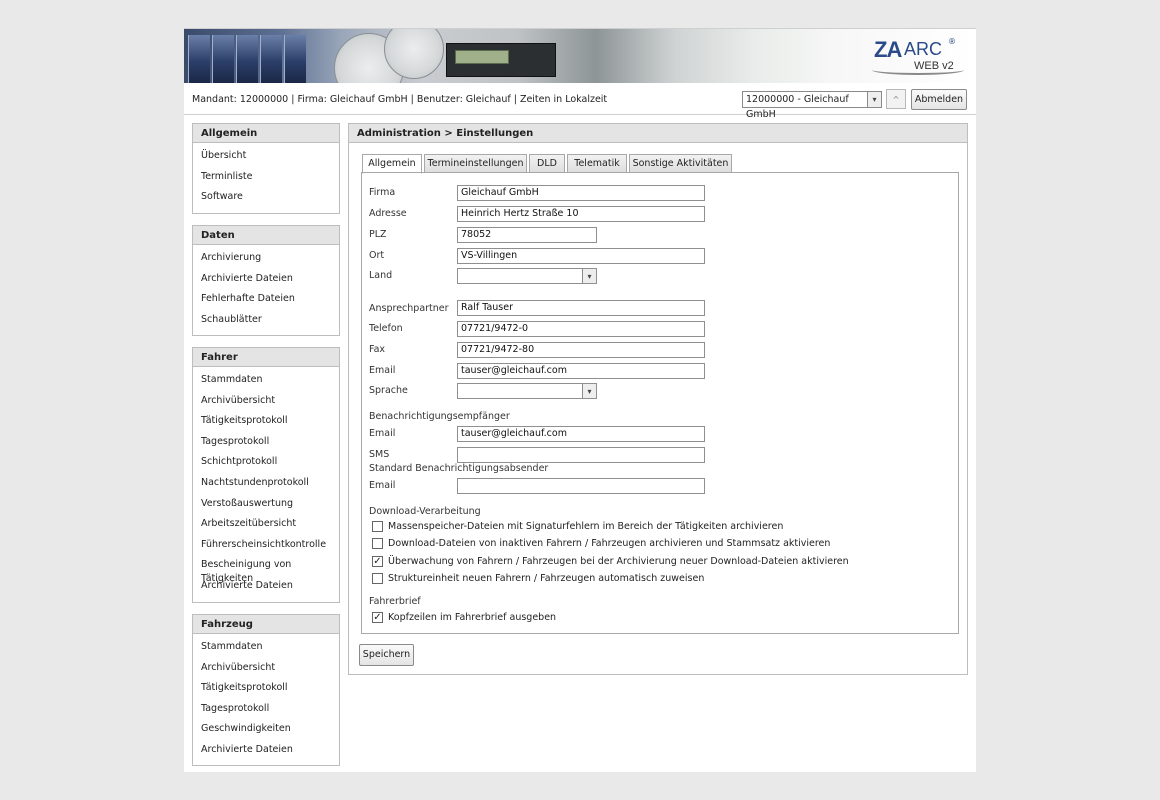 The height and width of the screenshot is (800, 1160). I want to click on sprache-label: Sprache, so click(388, 390).